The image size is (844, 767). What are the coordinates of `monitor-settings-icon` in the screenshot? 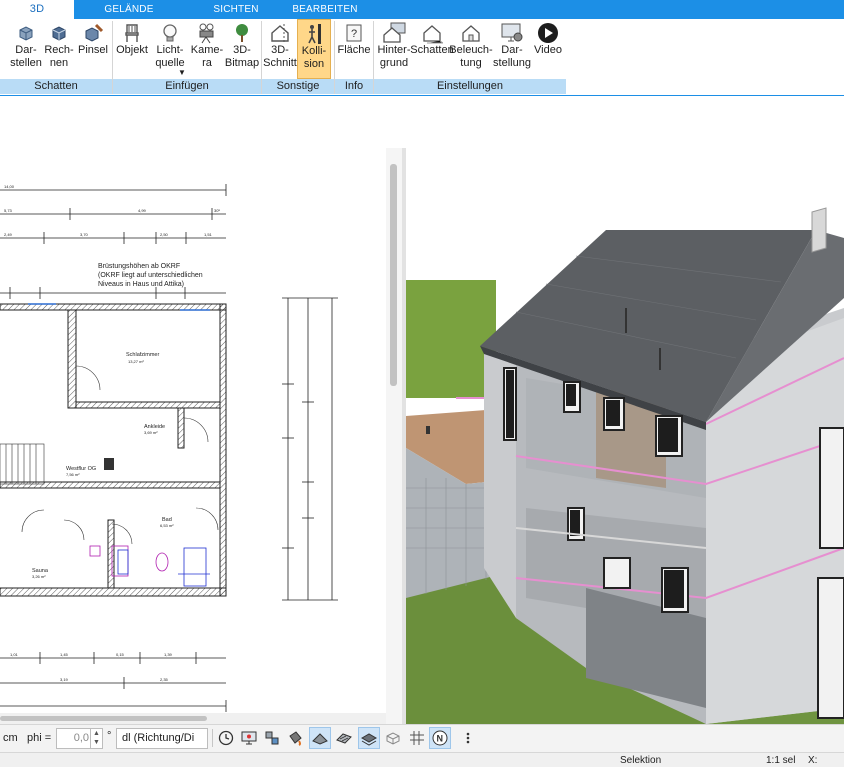 It's located at (512, 32).